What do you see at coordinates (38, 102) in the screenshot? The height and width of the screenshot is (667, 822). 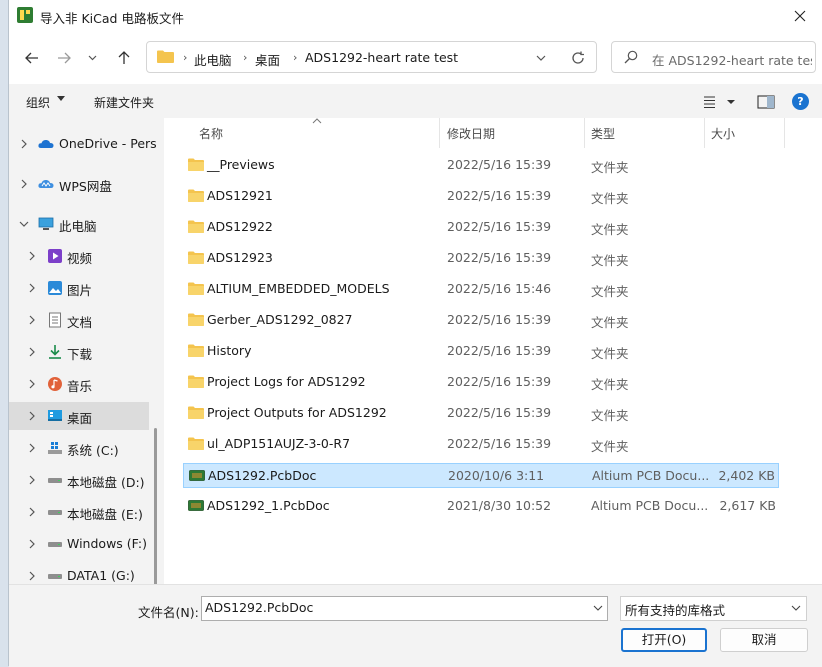 I see `organize-button: 组织` at bounding box center [38, 102].